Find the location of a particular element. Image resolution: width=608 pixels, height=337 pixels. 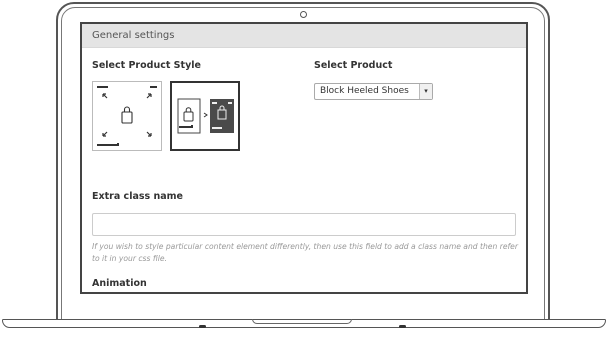

product-select-value: Block Heeled Shoes is located at coordinates (364, 91).